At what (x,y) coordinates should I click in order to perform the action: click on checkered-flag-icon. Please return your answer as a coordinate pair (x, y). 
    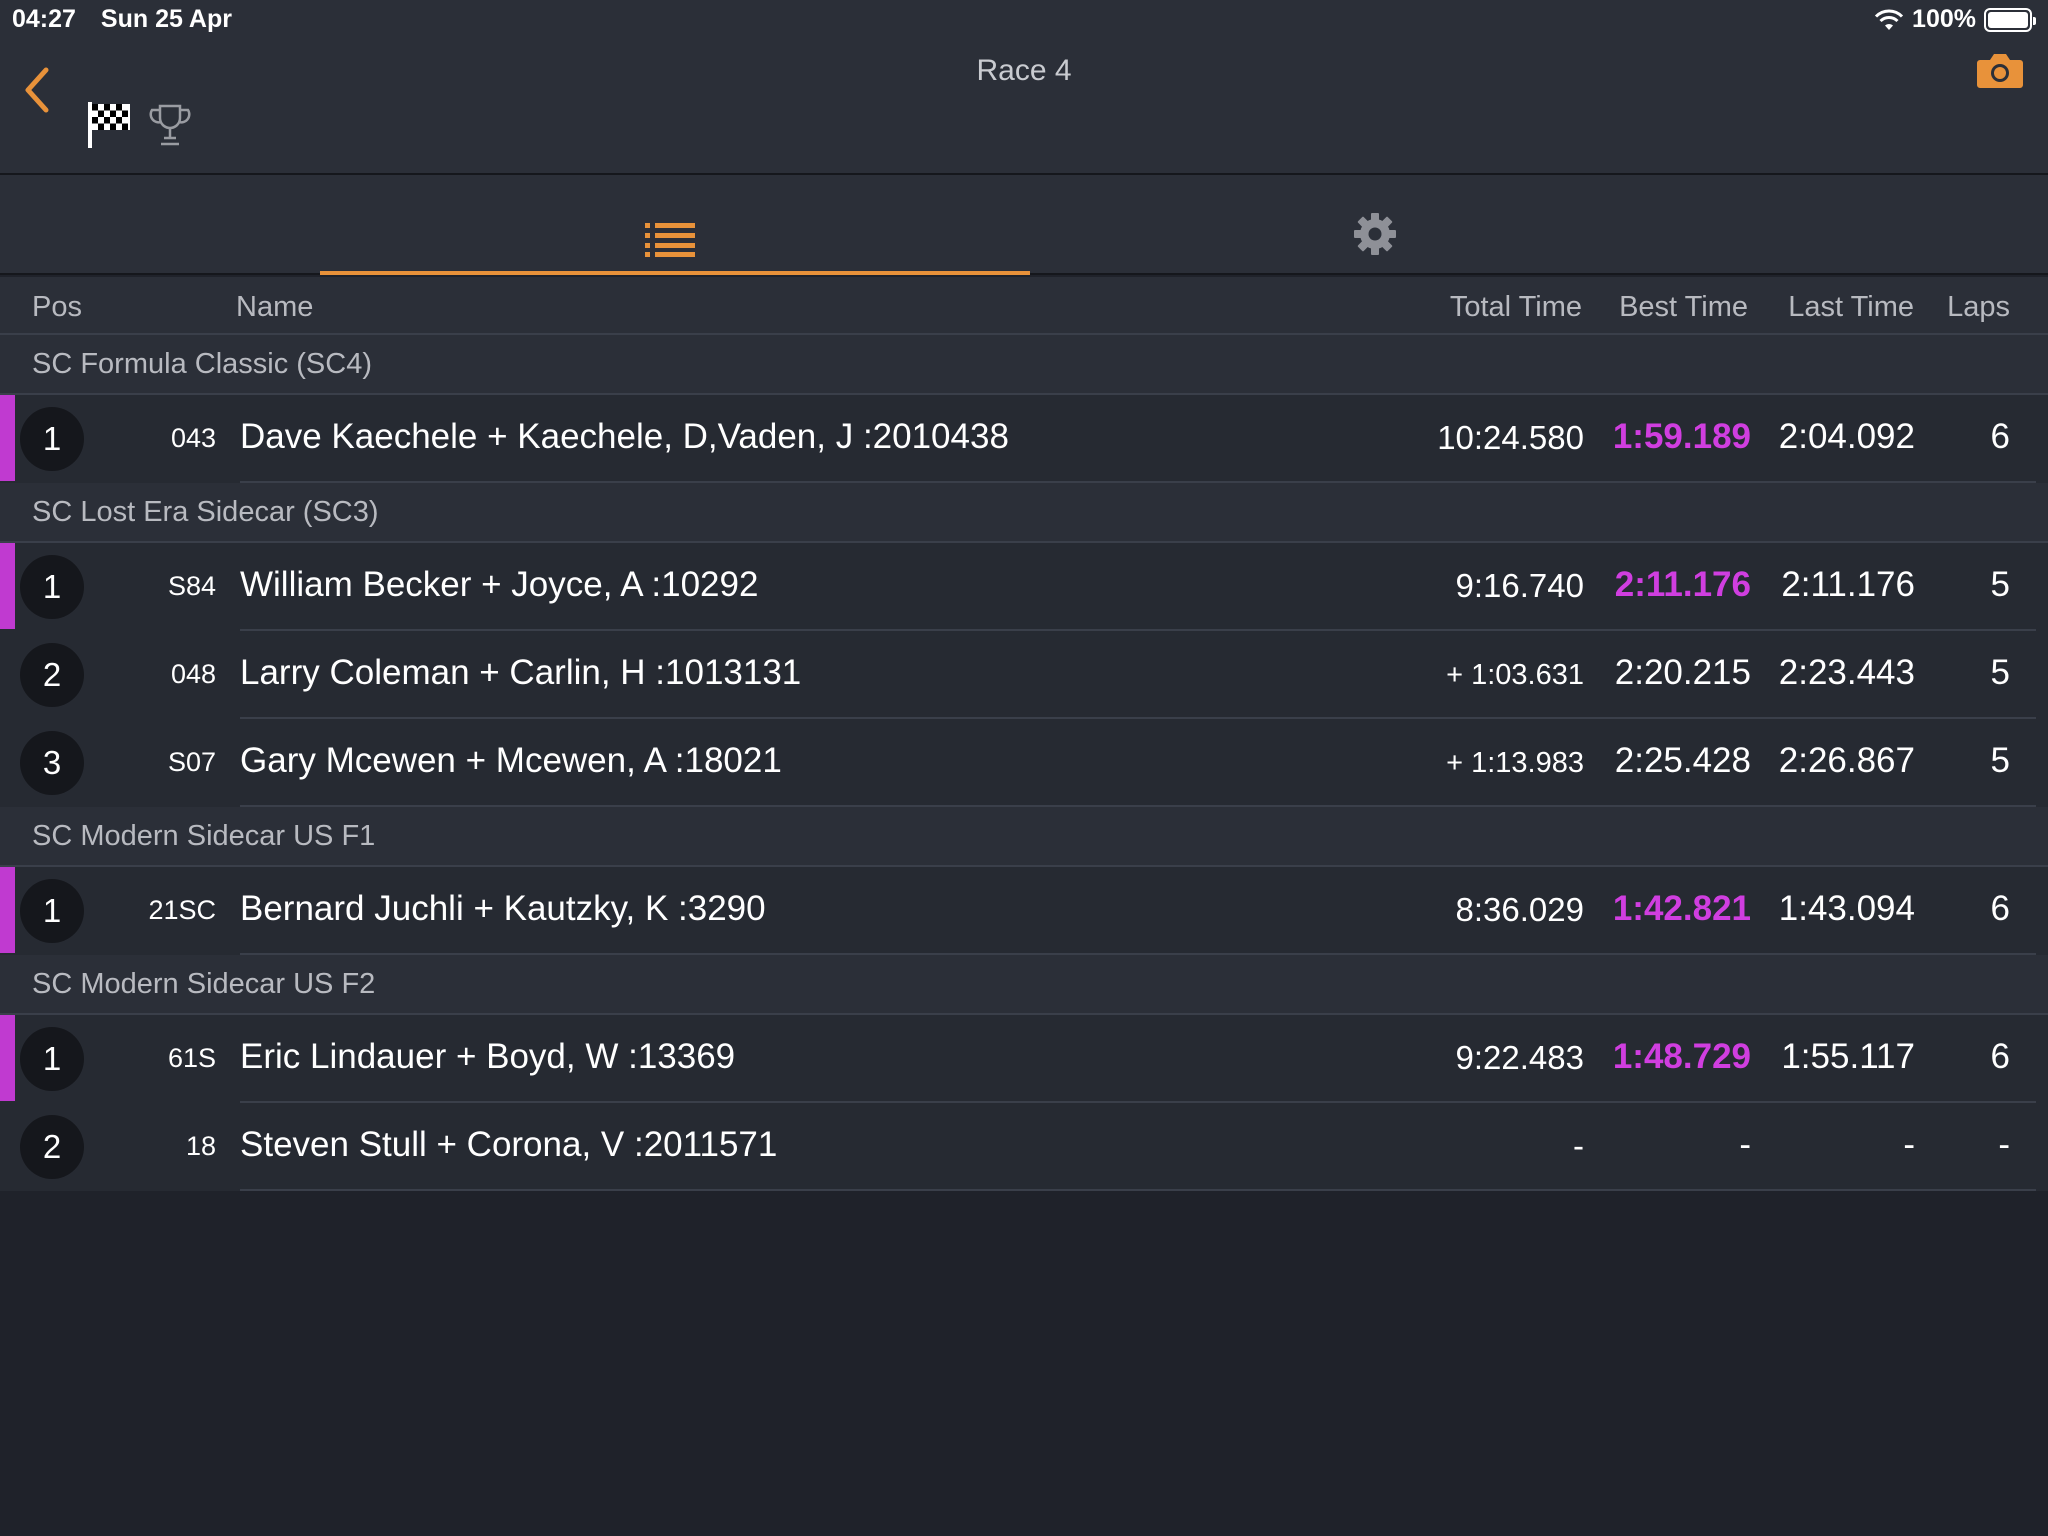
    Looking at the image, I should click on (109, 125).